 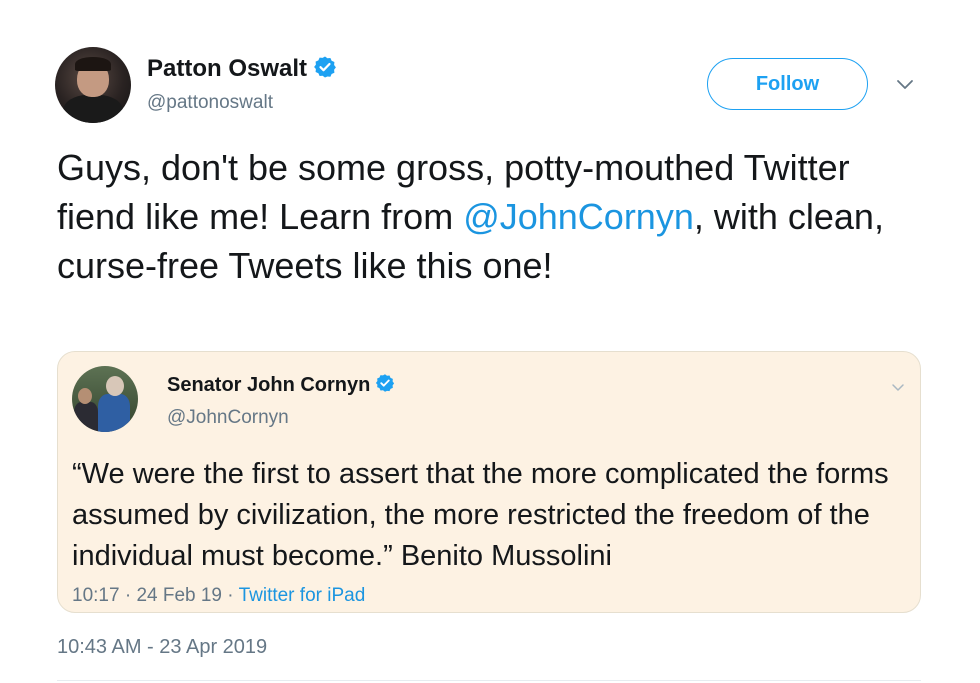 What do you see at coordinates (268, 385) in the screenshot?
I see `quoted-author-name-text: Senator John Cornyn` at bounding box center [268, 385].